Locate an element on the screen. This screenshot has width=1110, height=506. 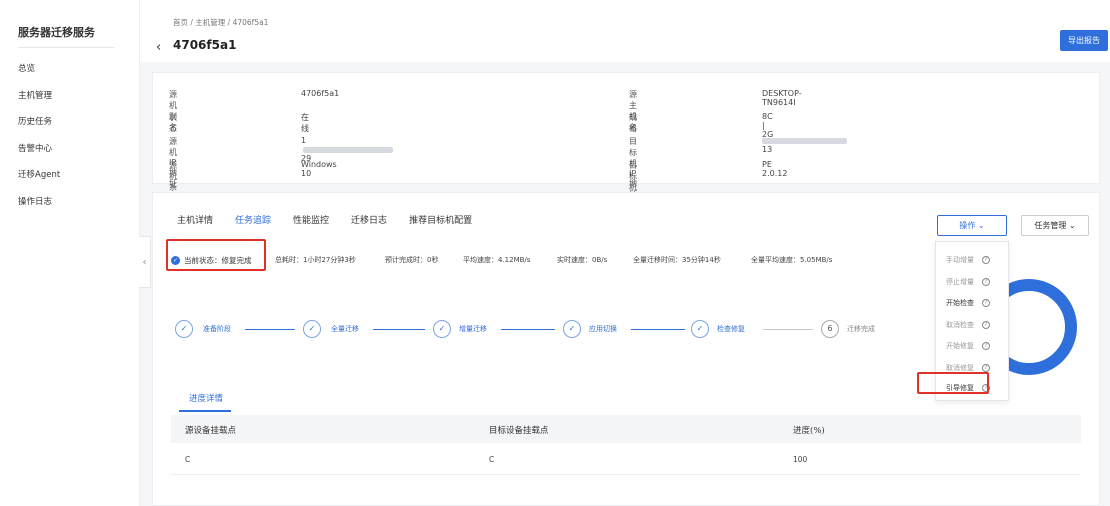
target-ip-suffix: 13 is located at coordinates (767, 149).